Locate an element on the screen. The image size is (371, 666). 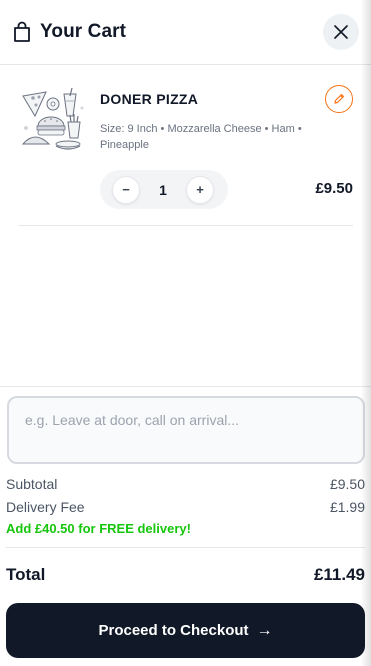
edit-item-button is located at coordinates (339, 99).